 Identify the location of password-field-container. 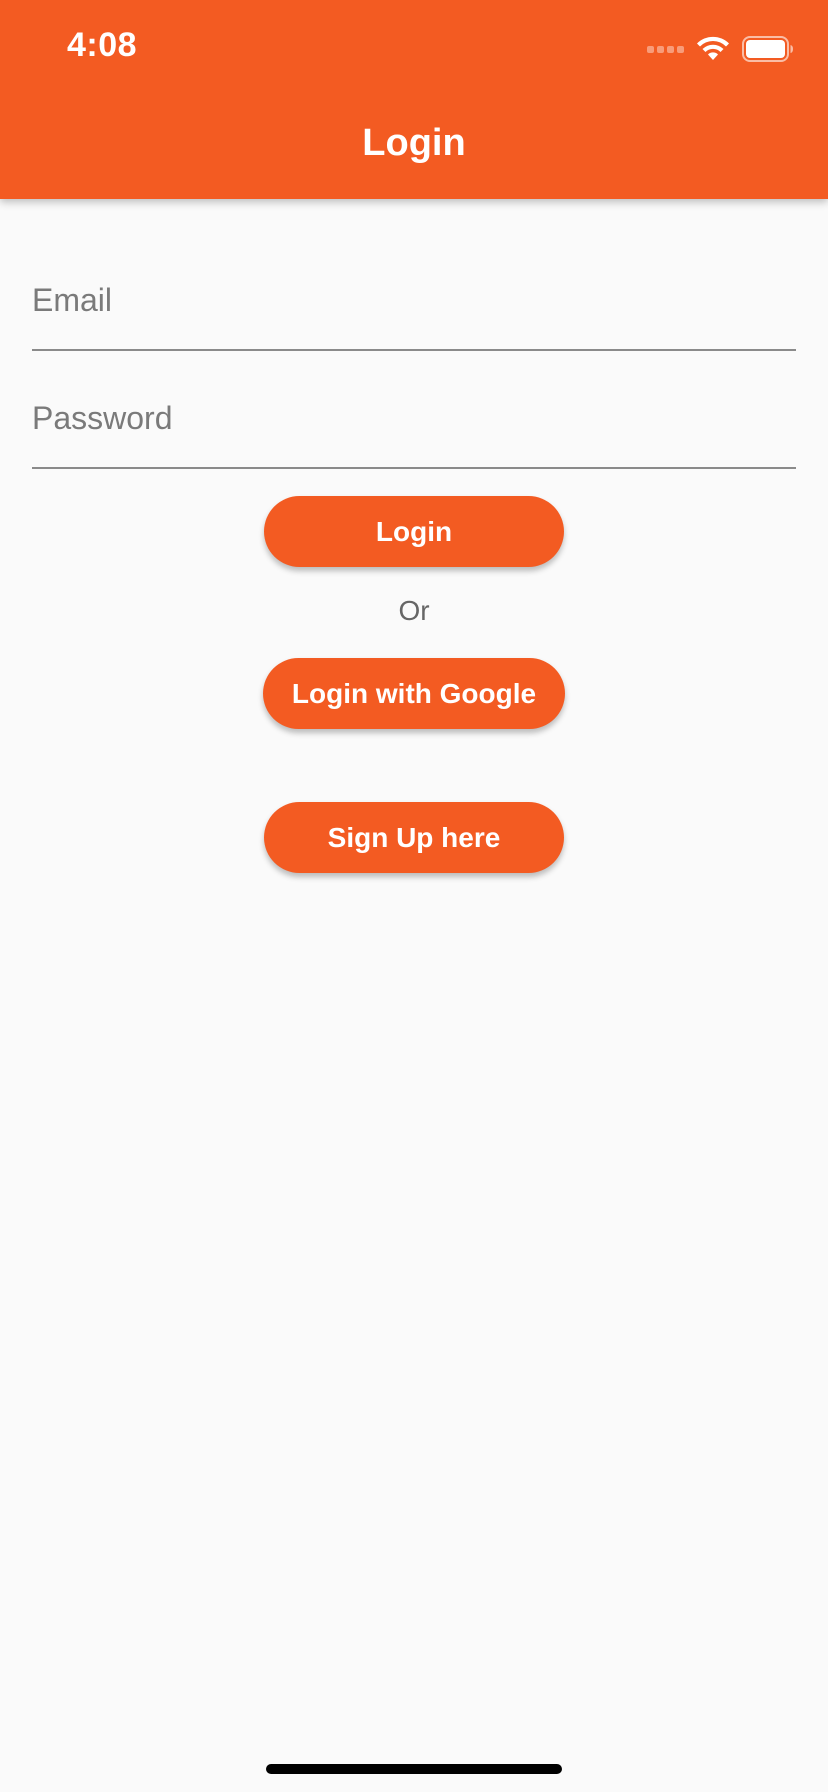
(414, 410).